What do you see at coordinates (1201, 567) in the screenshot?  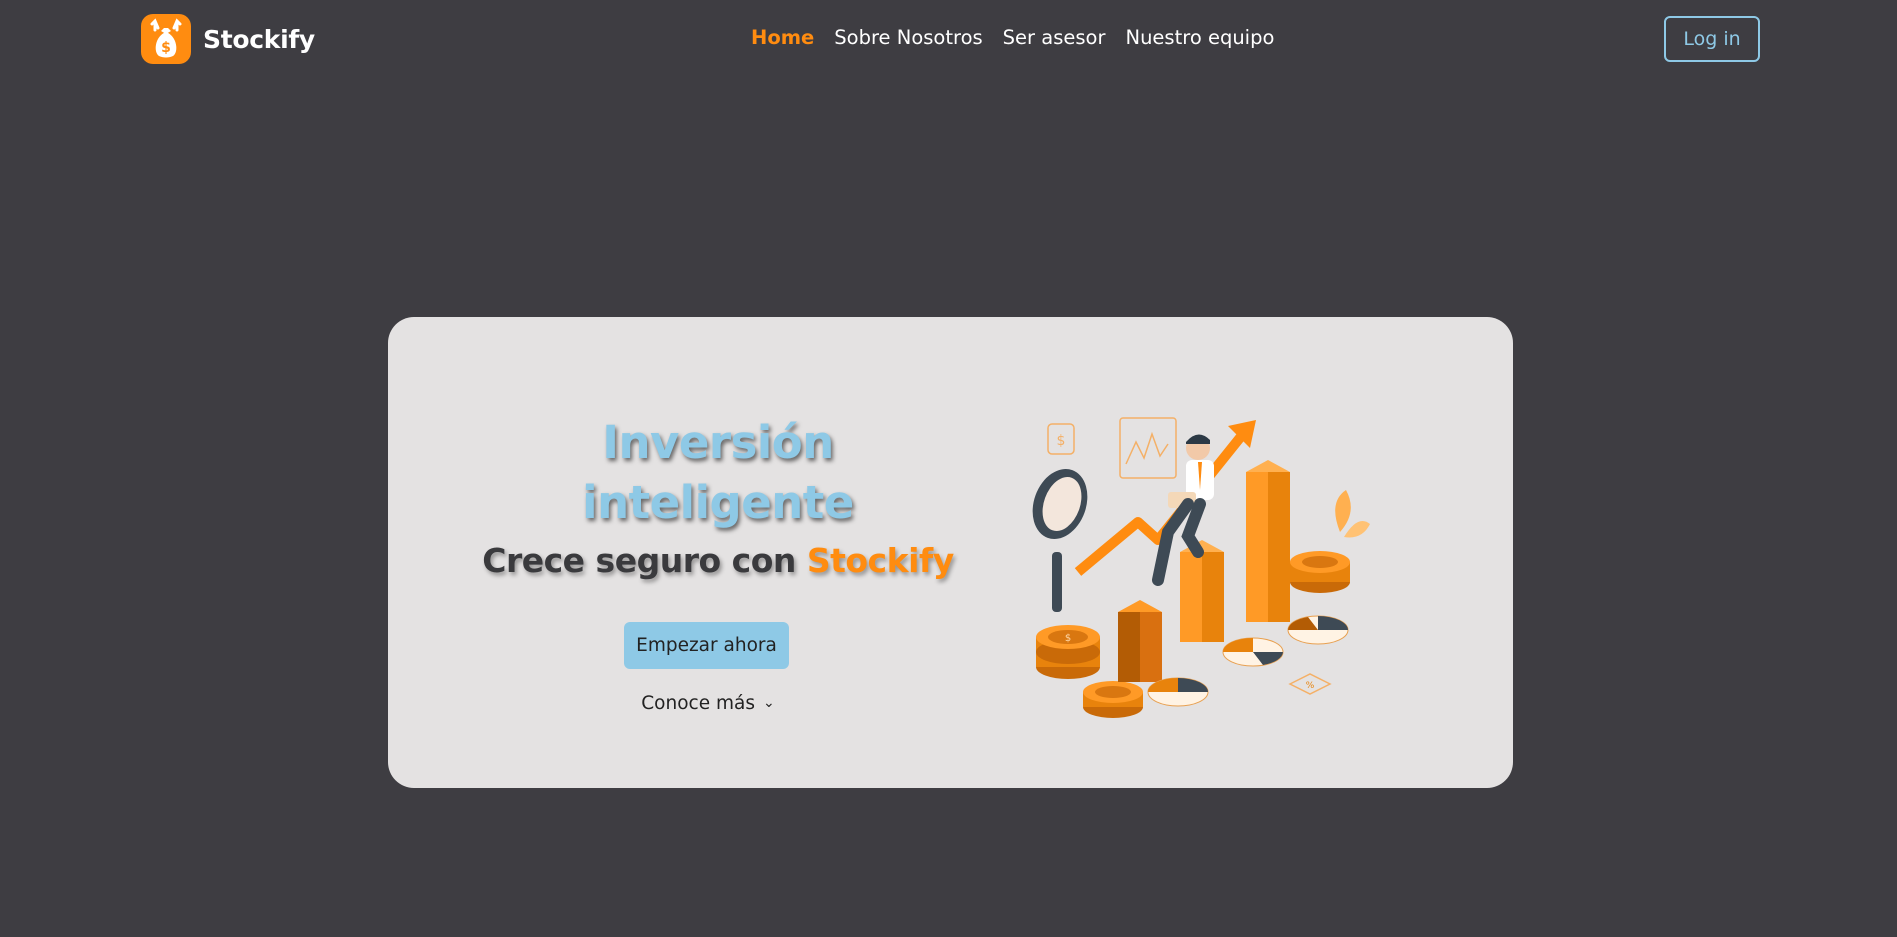 I see `investor-growth-illustration: $ $ %` at bounding box center [1201, 567].